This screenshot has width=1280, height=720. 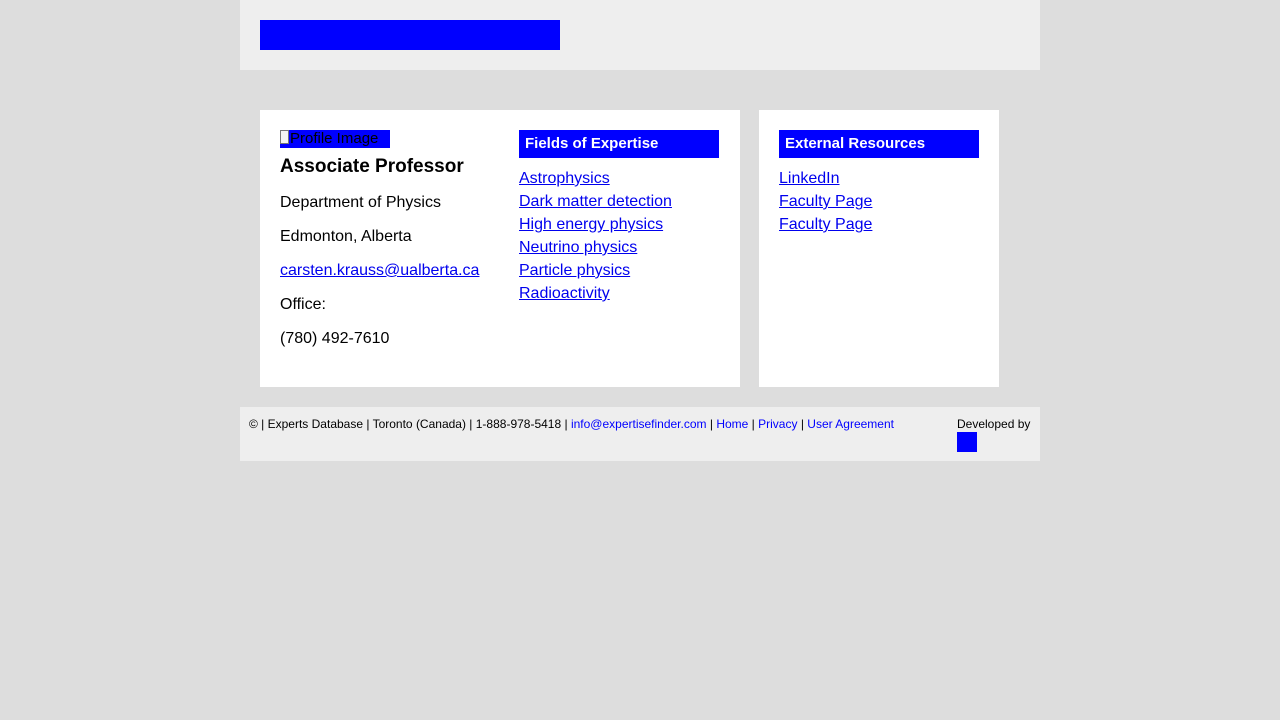 I want to click on list-item: Particle physics, so click(x=619, y=270).